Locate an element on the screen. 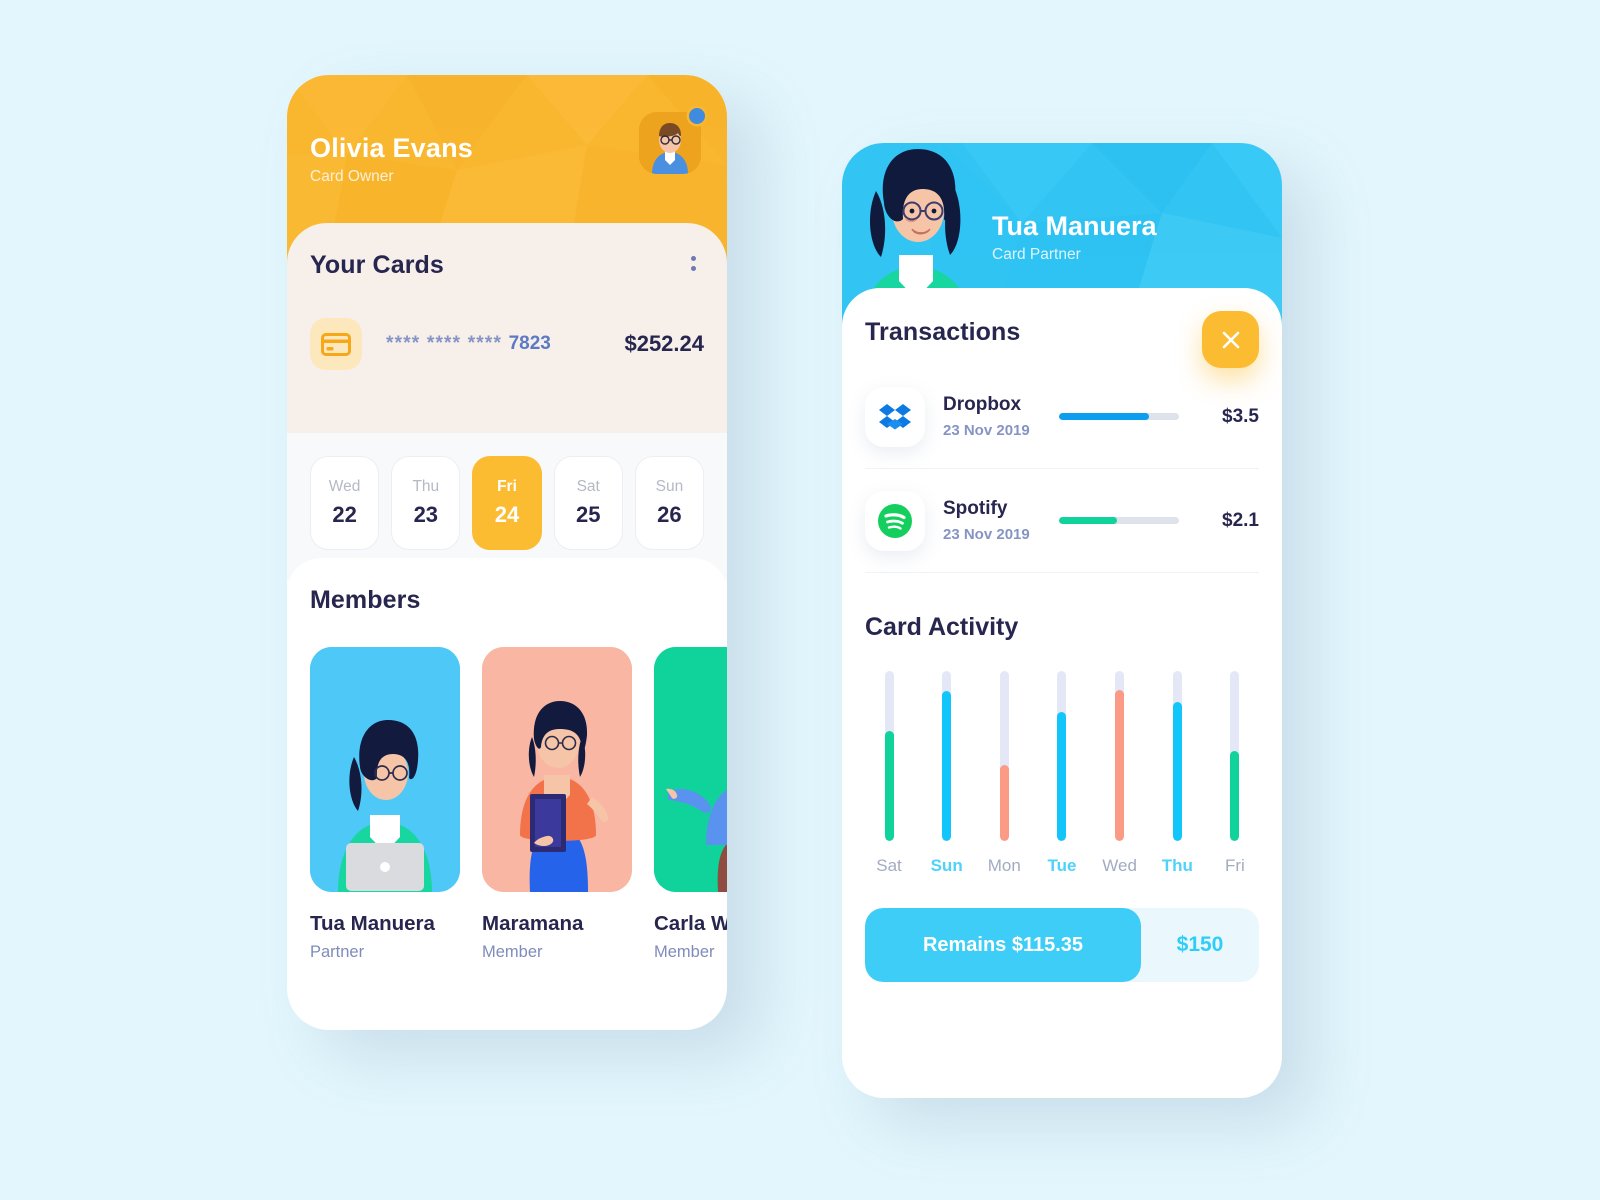  transaction-row: Dropbox 23 Nov 2019 $3.5 is located at coordinates (1062, 417).